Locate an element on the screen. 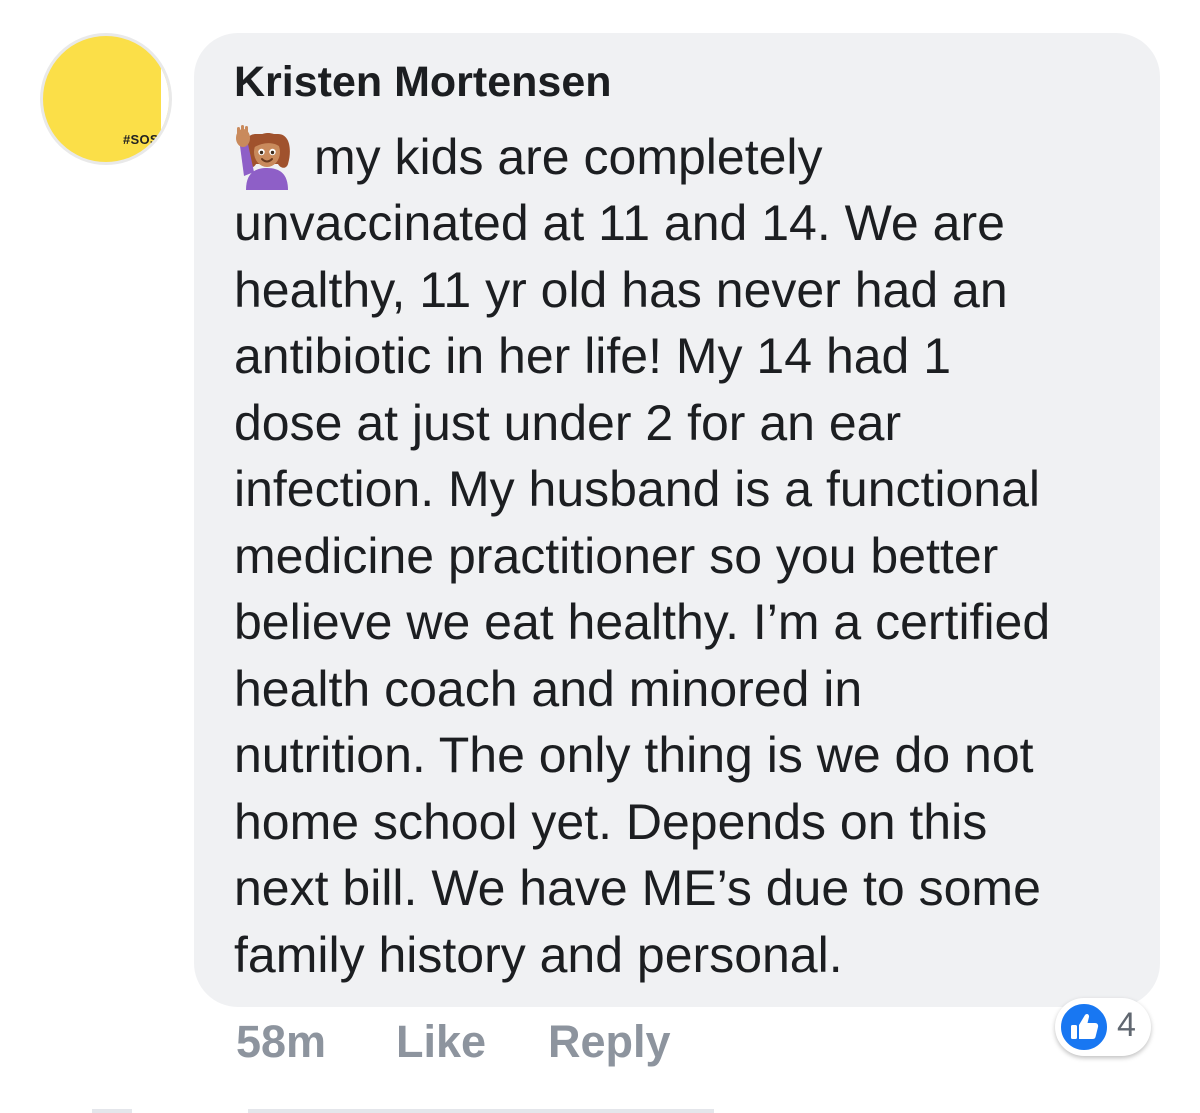  thumbs-up-icon is located at coordinates (1084, 1027).